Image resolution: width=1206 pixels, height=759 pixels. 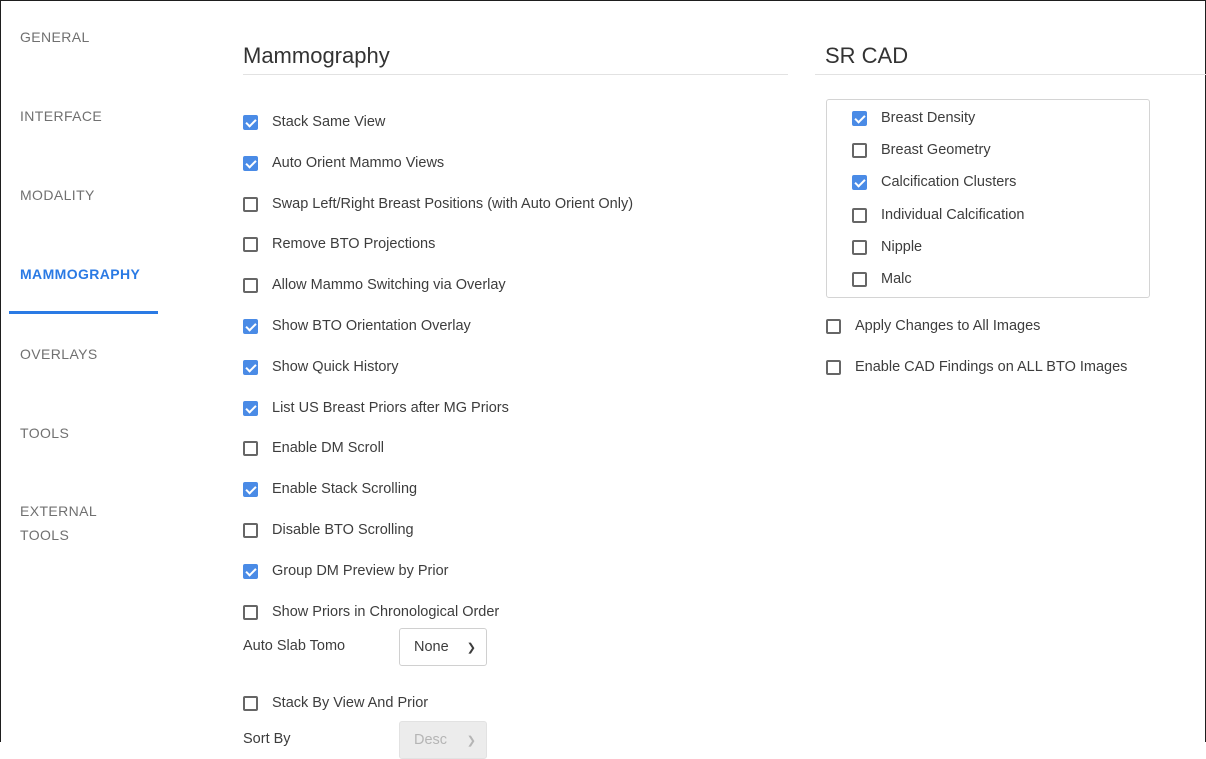 What do you see at coordinates (83, 312) in the screenshot?
I see `nav-active-indicator` at bounding box center [83, 312].